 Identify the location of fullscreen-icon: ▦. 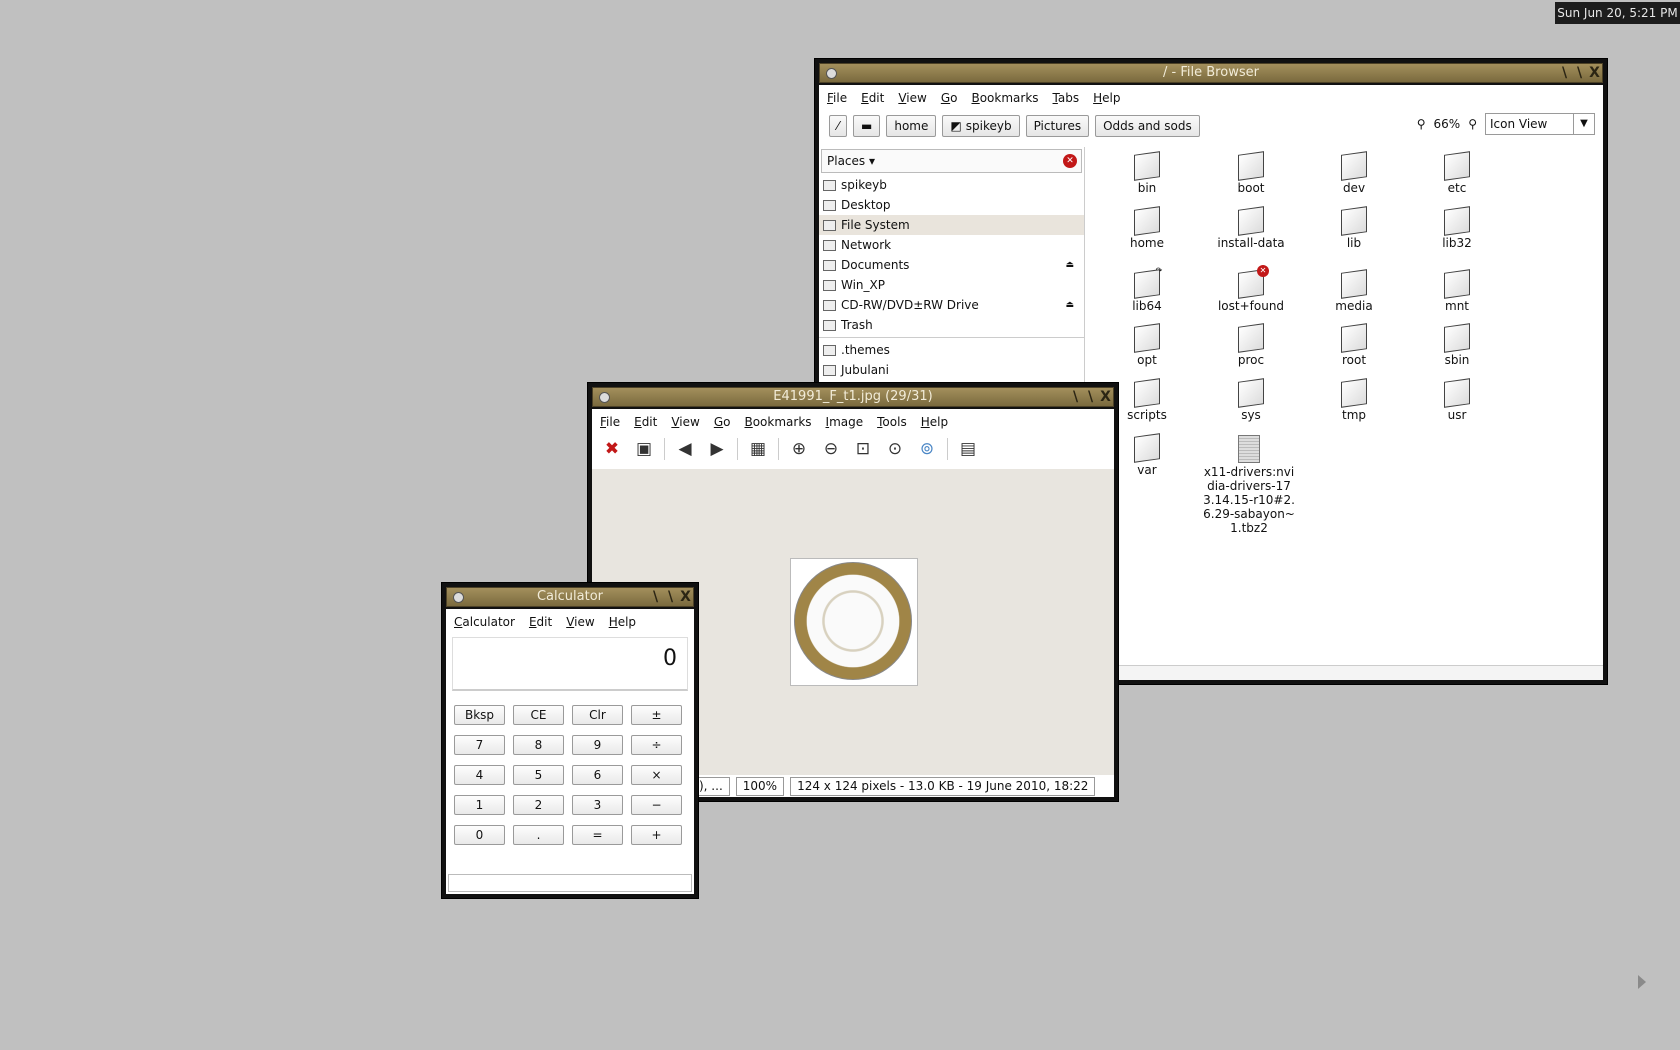
(758, 449).